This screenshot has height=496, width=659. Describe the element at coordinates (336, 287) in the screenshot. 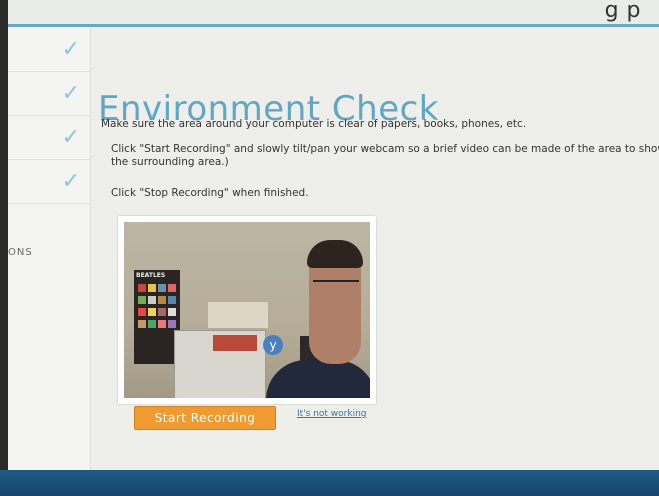

I see `person-glasses` at that location.